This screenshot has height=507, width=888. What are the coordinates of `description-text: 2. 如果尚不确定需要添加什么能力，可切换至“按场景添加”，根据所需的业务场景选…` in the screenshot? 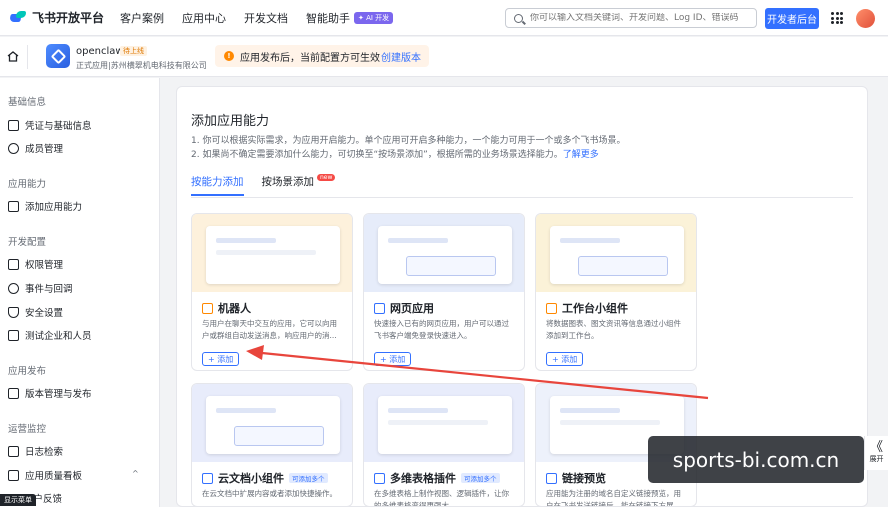 It's located at (377, 155).